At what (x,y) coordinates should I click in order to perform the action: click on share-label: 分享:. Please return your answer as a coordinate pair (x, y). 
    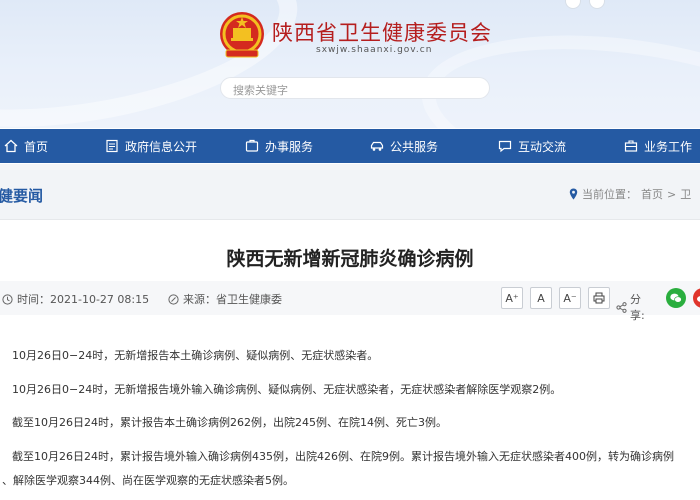
    Looking at the image, I should click on (630, 307).